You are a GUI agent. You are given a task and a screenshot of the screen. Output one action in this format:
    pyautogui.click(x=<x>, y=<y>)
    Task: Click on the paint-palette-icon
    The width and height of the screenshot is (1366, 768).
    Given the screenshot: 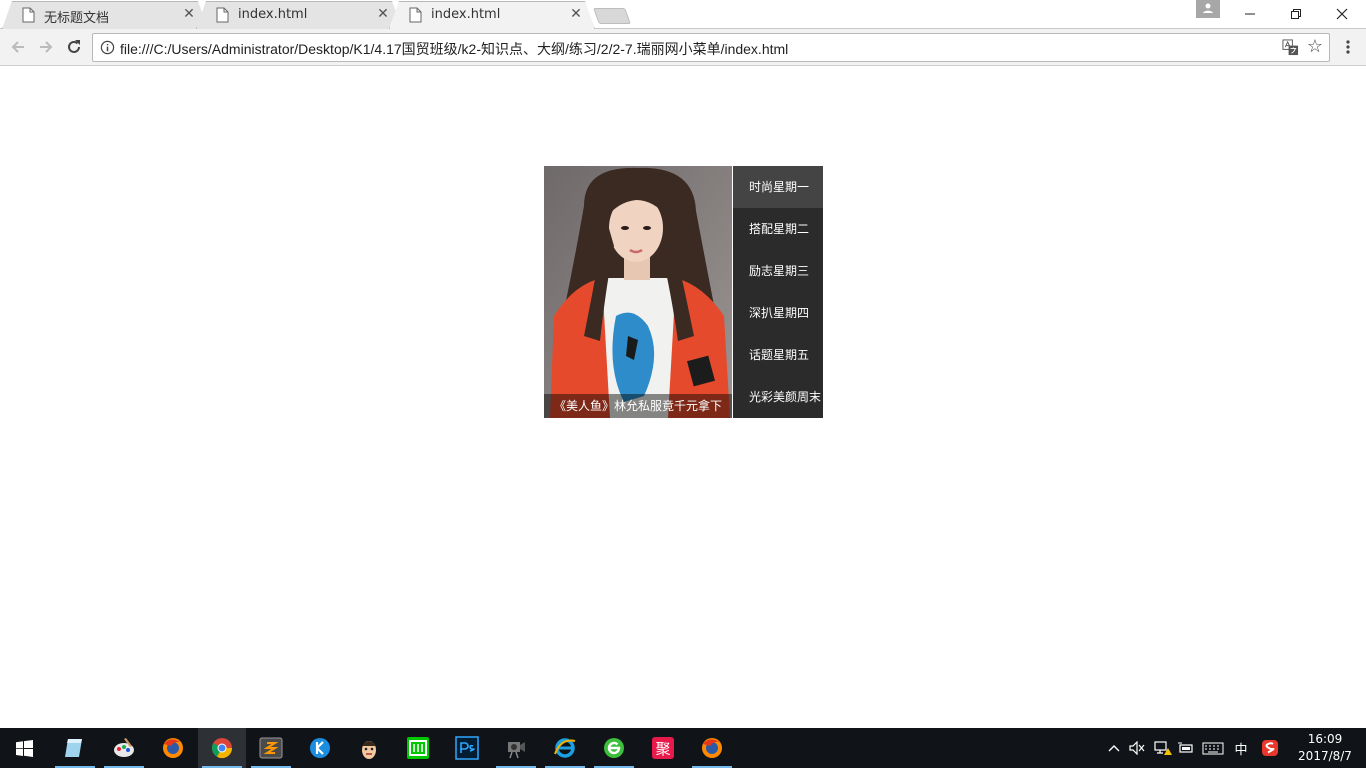 What is the action you would take?
    pyautogui.click(x=124, y=747)
    